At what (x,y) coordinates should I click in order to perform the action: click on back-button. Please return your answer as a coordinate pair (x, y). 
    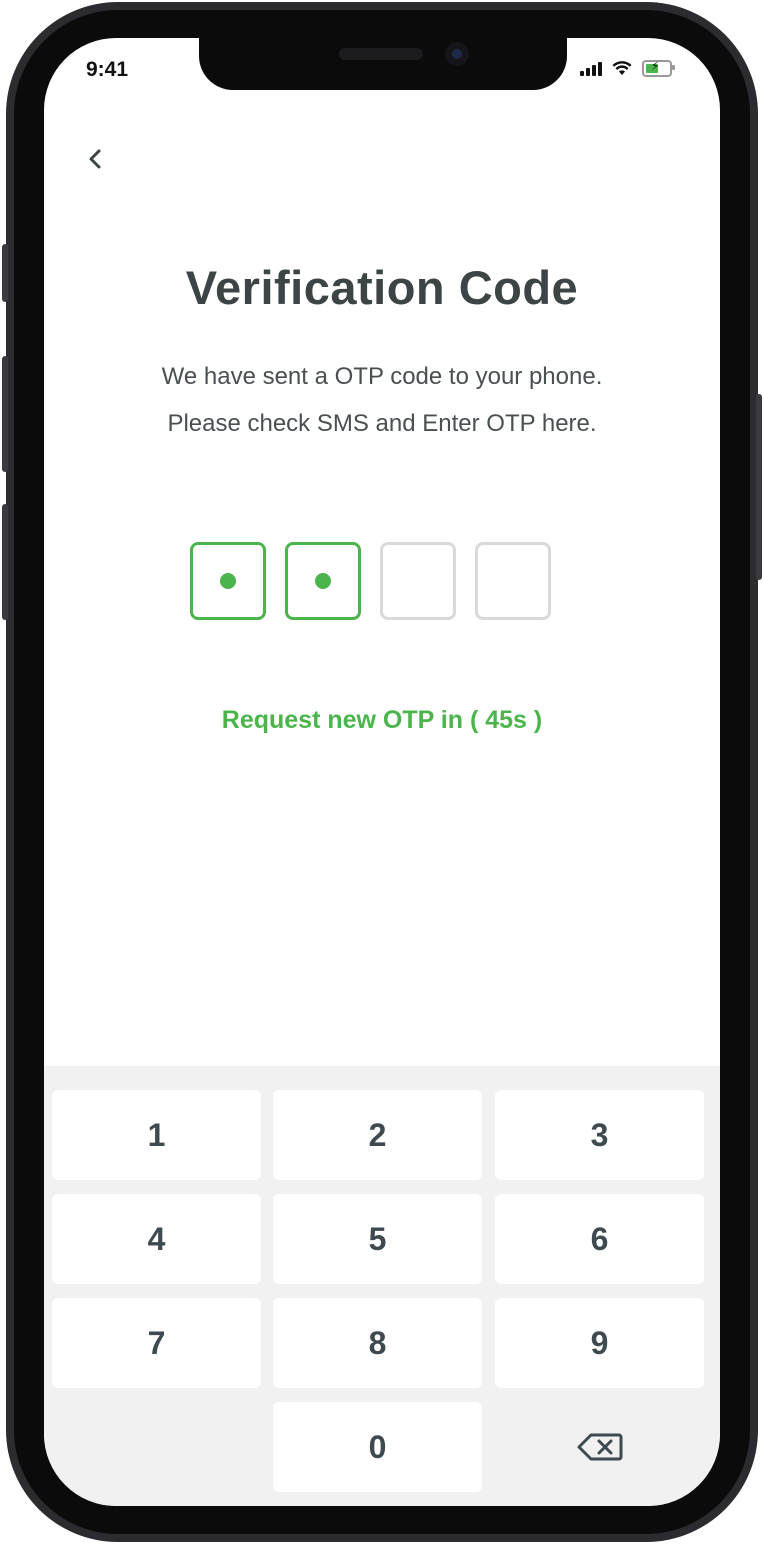
    Looking at the image, I should click on (95, 159).